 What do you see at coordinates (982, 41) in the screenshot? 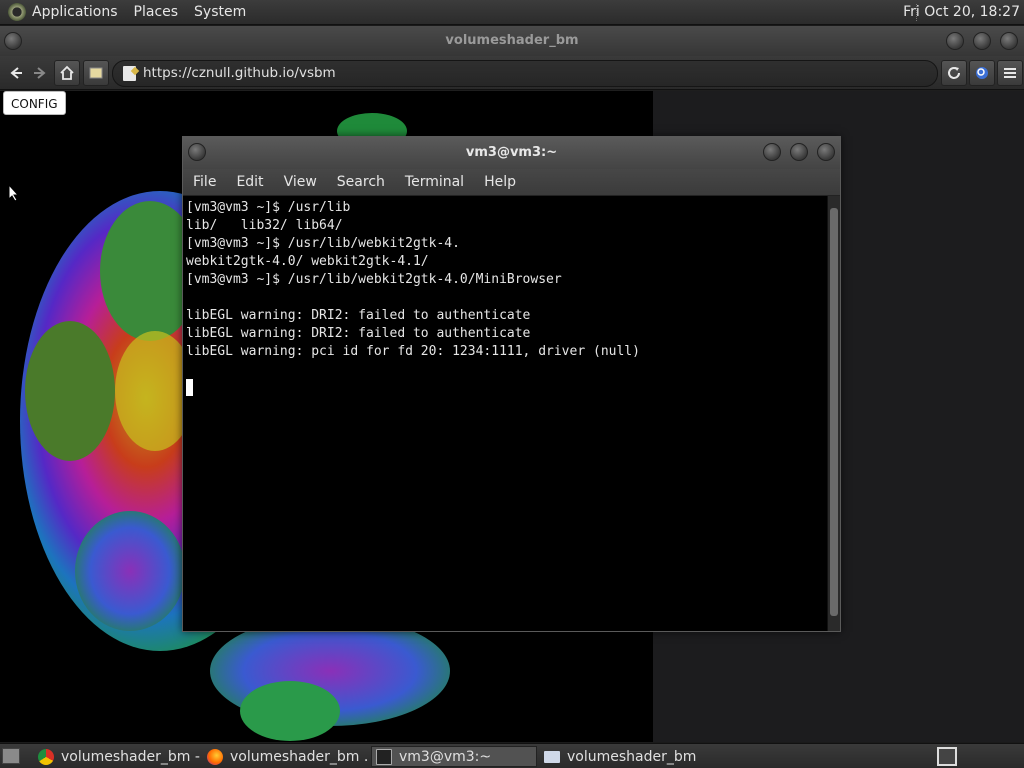
I see `maximize-button` at bounding box center [982, 41].